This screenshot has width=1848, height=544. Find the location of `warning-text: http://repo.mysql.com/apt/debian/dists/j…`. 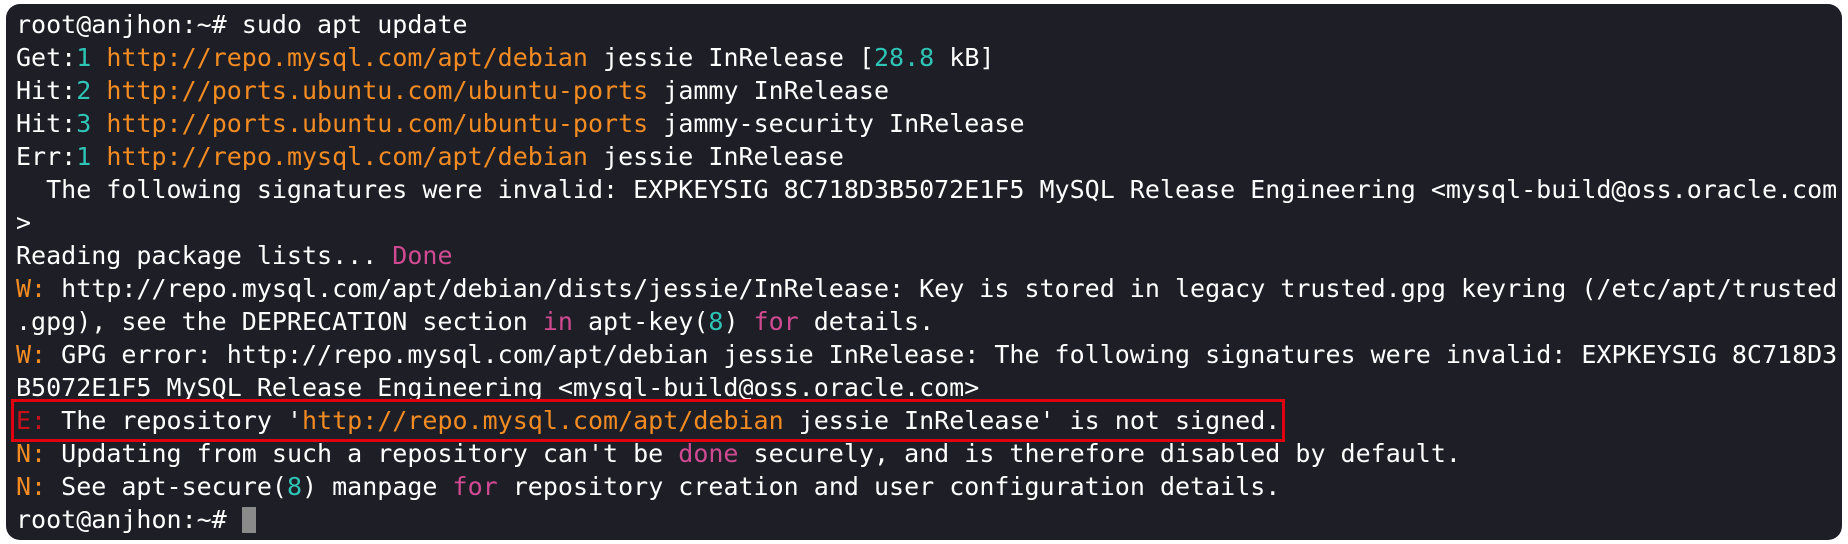

warning-text: http://repo.mysql.com/apt/debian/dists/j… is located at coordinates (949, 288).